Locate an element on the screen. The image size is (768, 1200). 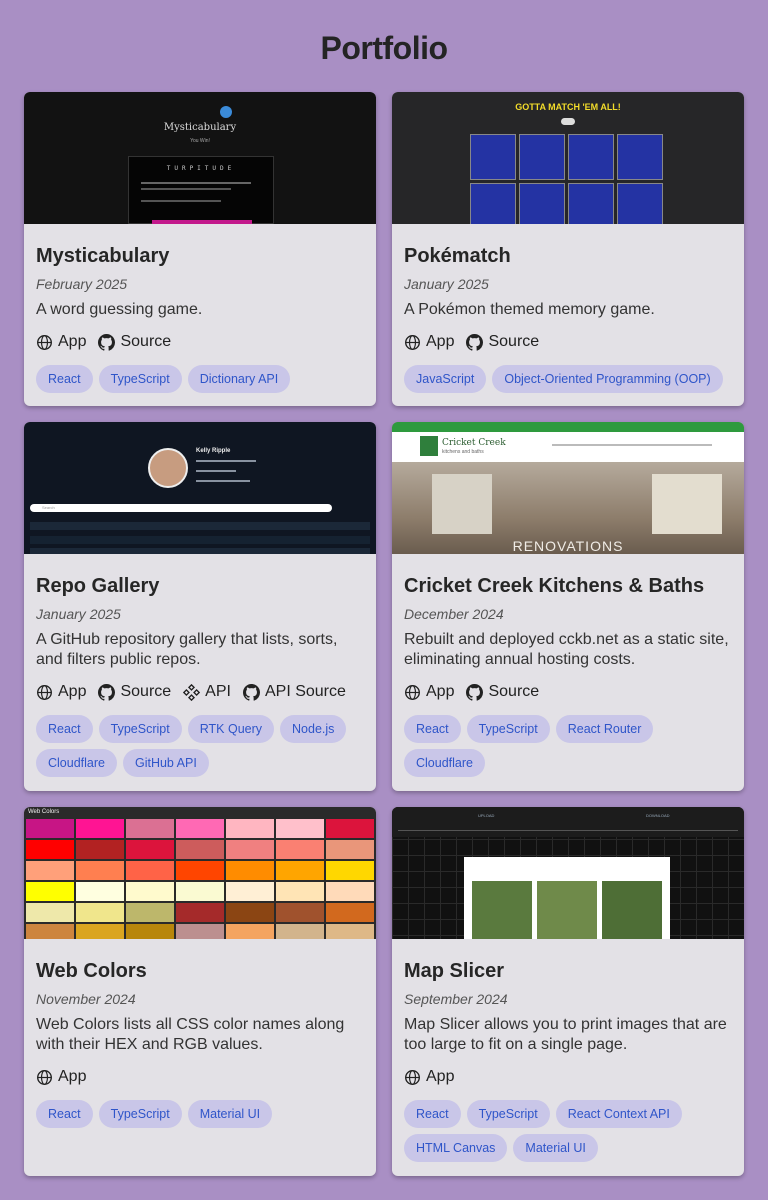
project-thumbnail: GOTTA MATCH 'EM ALL! is located at coordinates (568, 158).